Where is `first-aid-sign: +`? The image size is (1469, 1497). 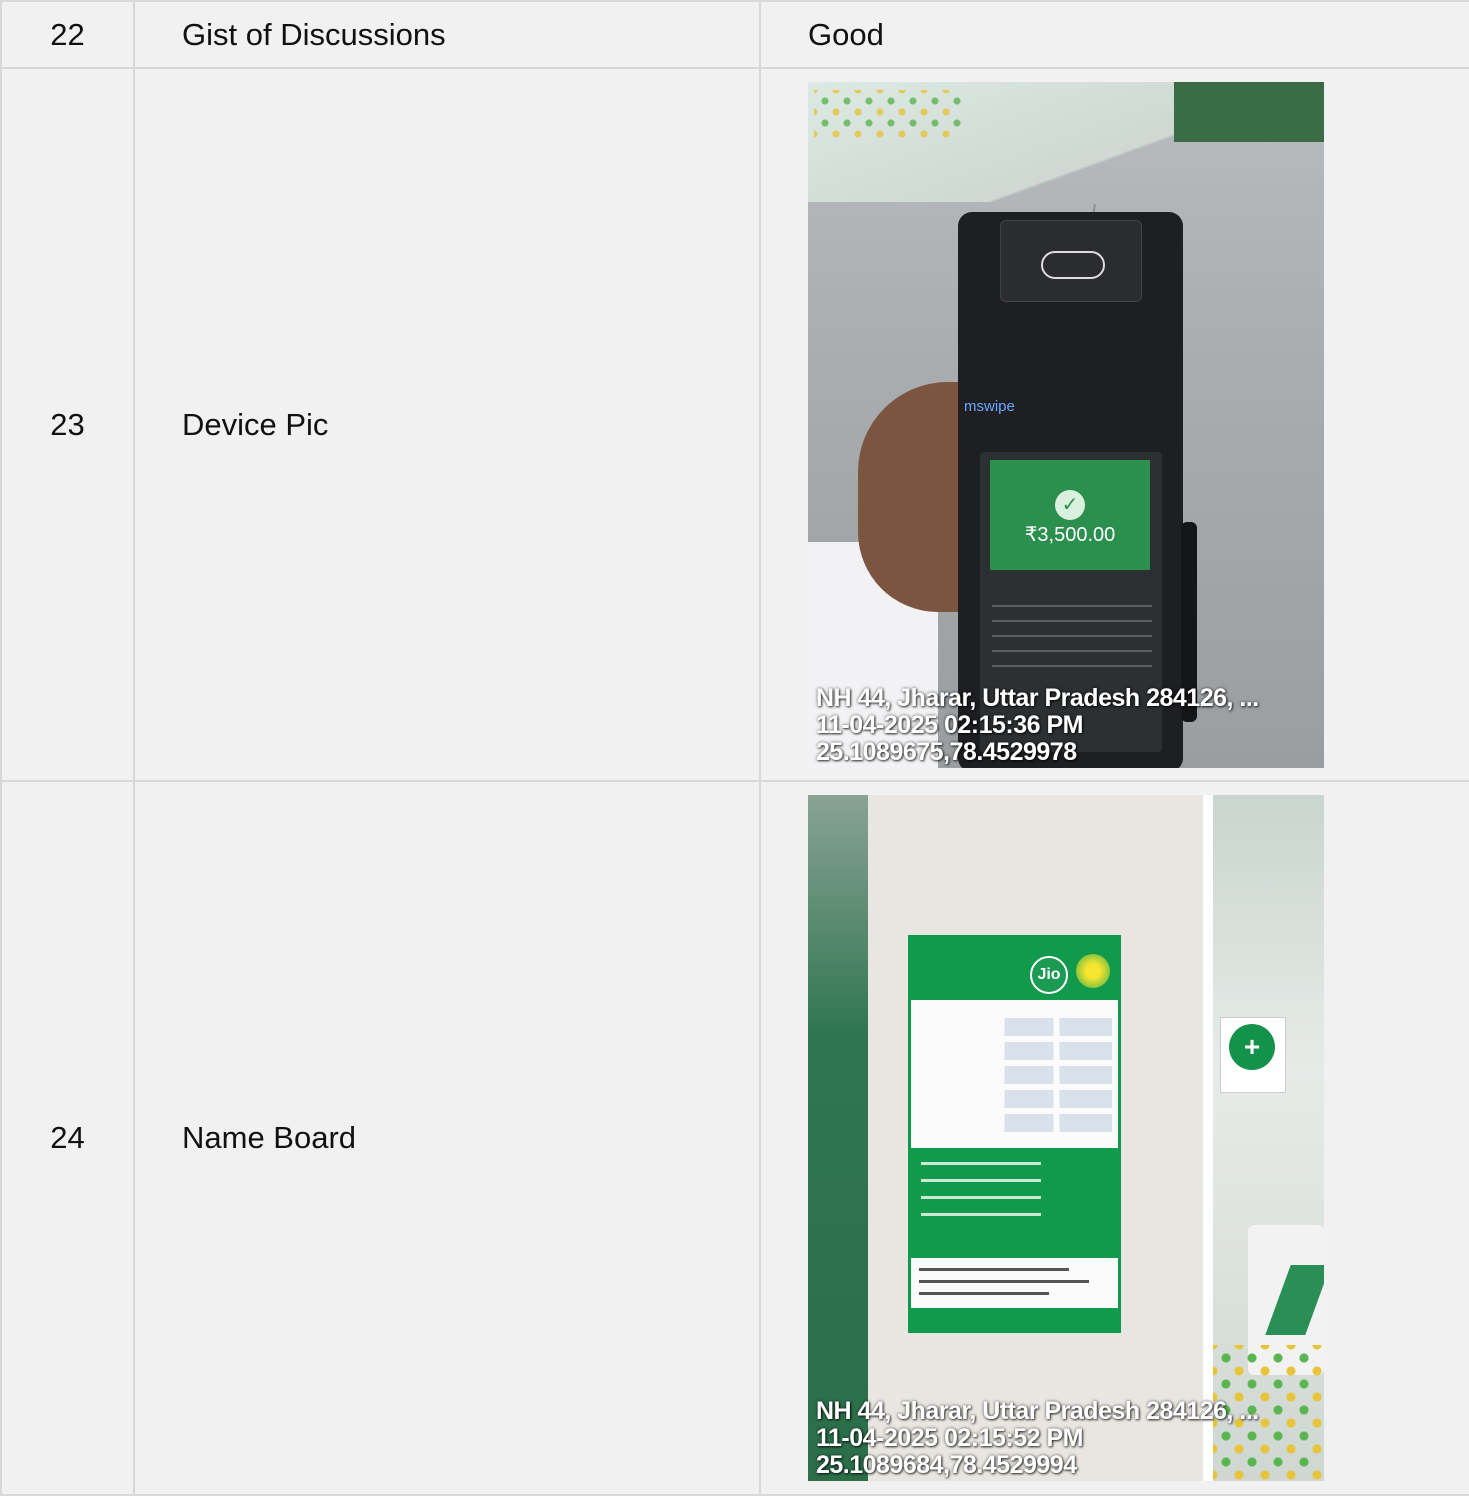
first-aid-sign: + is located at coordinates (1253, 1055).